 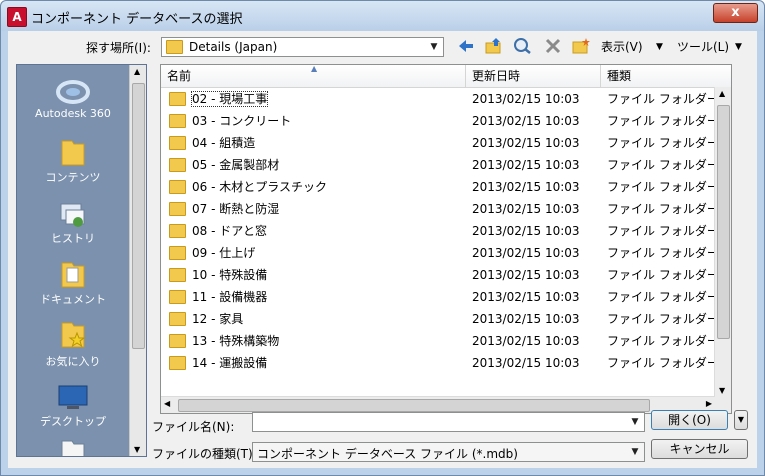 I want to click on row-name: 13 - 特殊構築物, so click(x=236, y=341).